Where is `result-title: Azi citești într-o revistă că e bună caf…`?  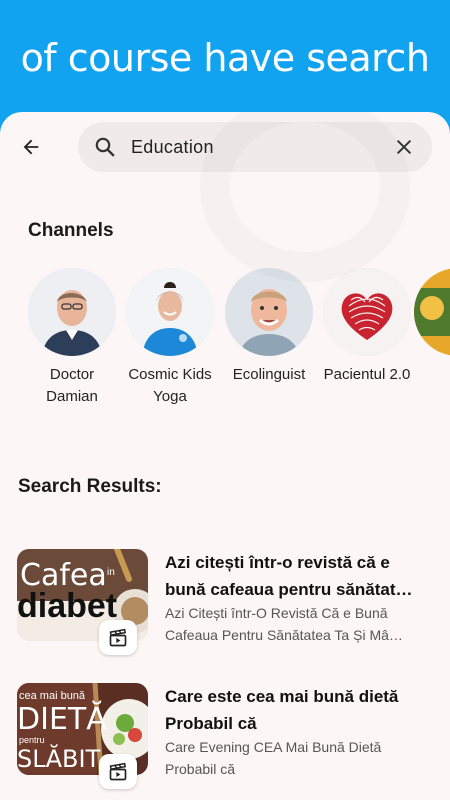
result-title: Azi citești într-o revistă că e bună caf… is located at coordinates (299, 576).